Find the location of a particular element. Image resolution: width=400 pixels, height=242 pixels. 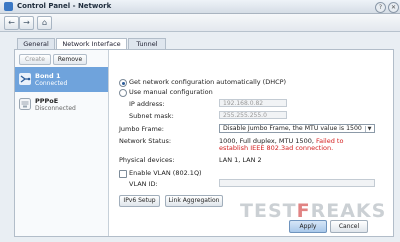

network-status-error-line2: establish IEEE 802.3ad connection. is located at coordinates (276, 148).